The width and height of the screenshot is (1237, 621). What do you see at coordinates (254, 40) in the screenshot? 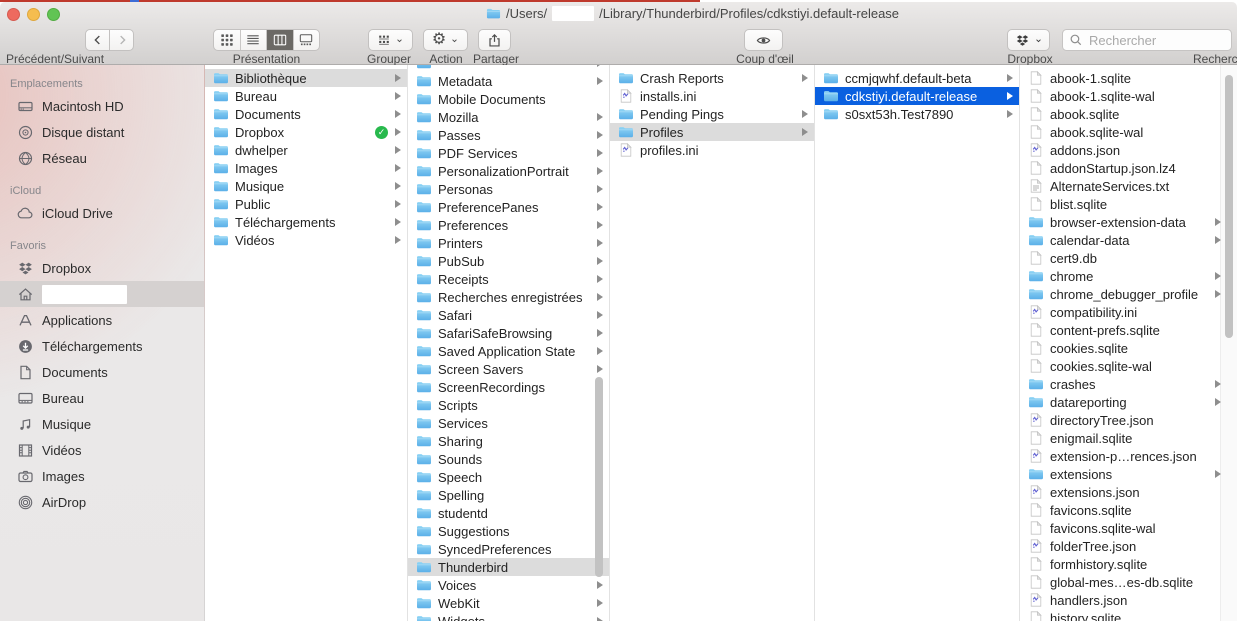
I see `view-as-list-button` at bounding box center [254, 40].